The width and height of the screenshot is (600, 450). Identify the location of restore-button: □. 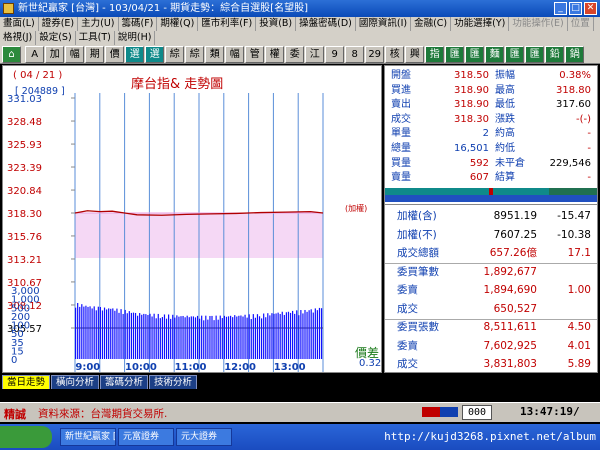
(575, 8).